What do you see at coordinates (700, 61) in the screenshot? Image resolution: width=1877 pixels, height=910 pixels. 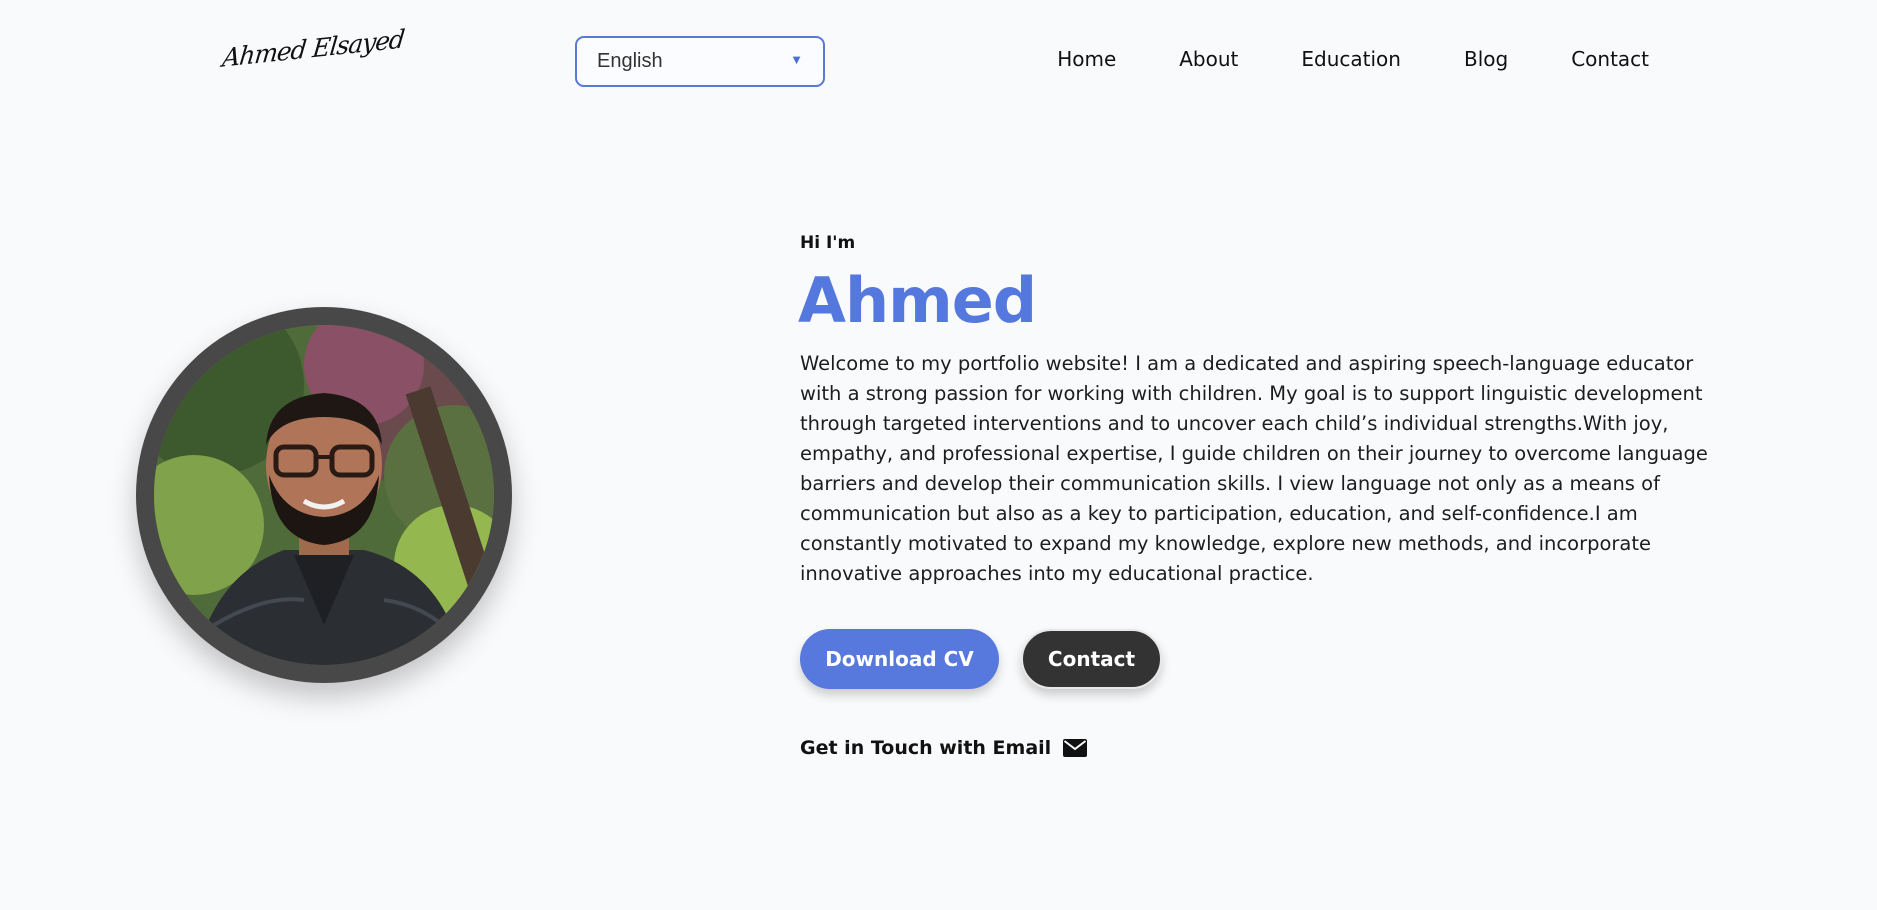 I see `language-select: English ▼` at bounding box center [700, 61].